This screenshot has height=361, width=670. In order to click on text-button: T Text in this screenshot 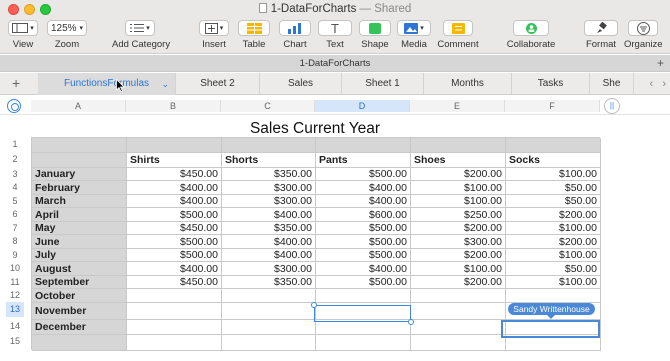, I will do `click(335, 35)`.